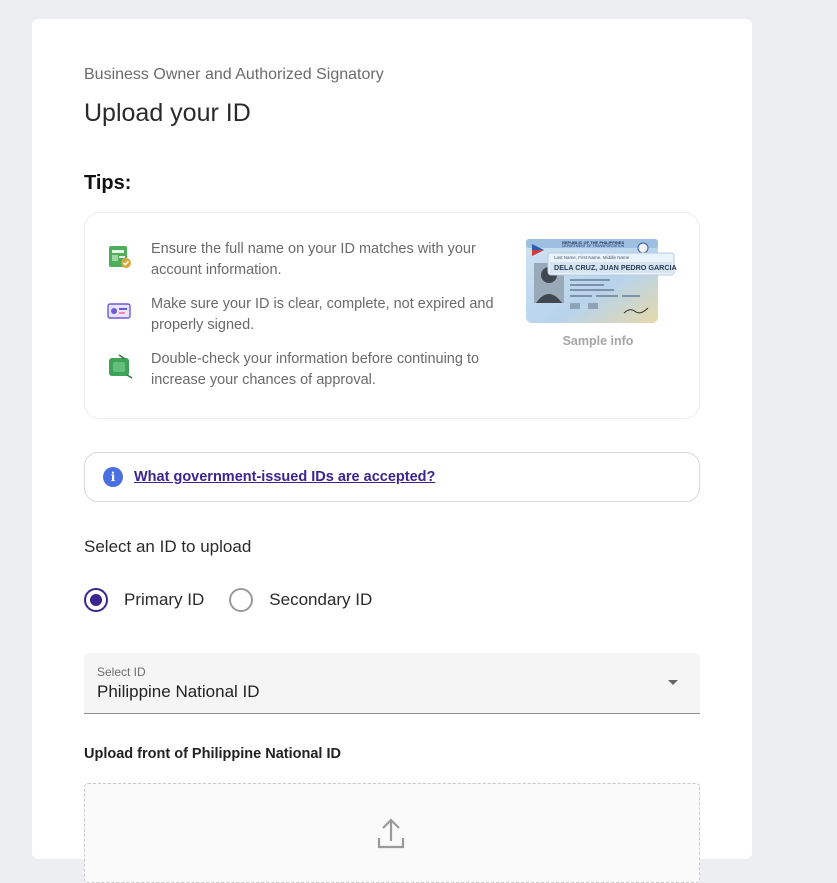 The height and width of the screenshot is (883, 837). What do you see at coordinates (615, 267) in the screenshot?
I see `sample-name-value: DELA CRUZ, JUAN PEDRO GARCIA` at bounding box center [615, 267].